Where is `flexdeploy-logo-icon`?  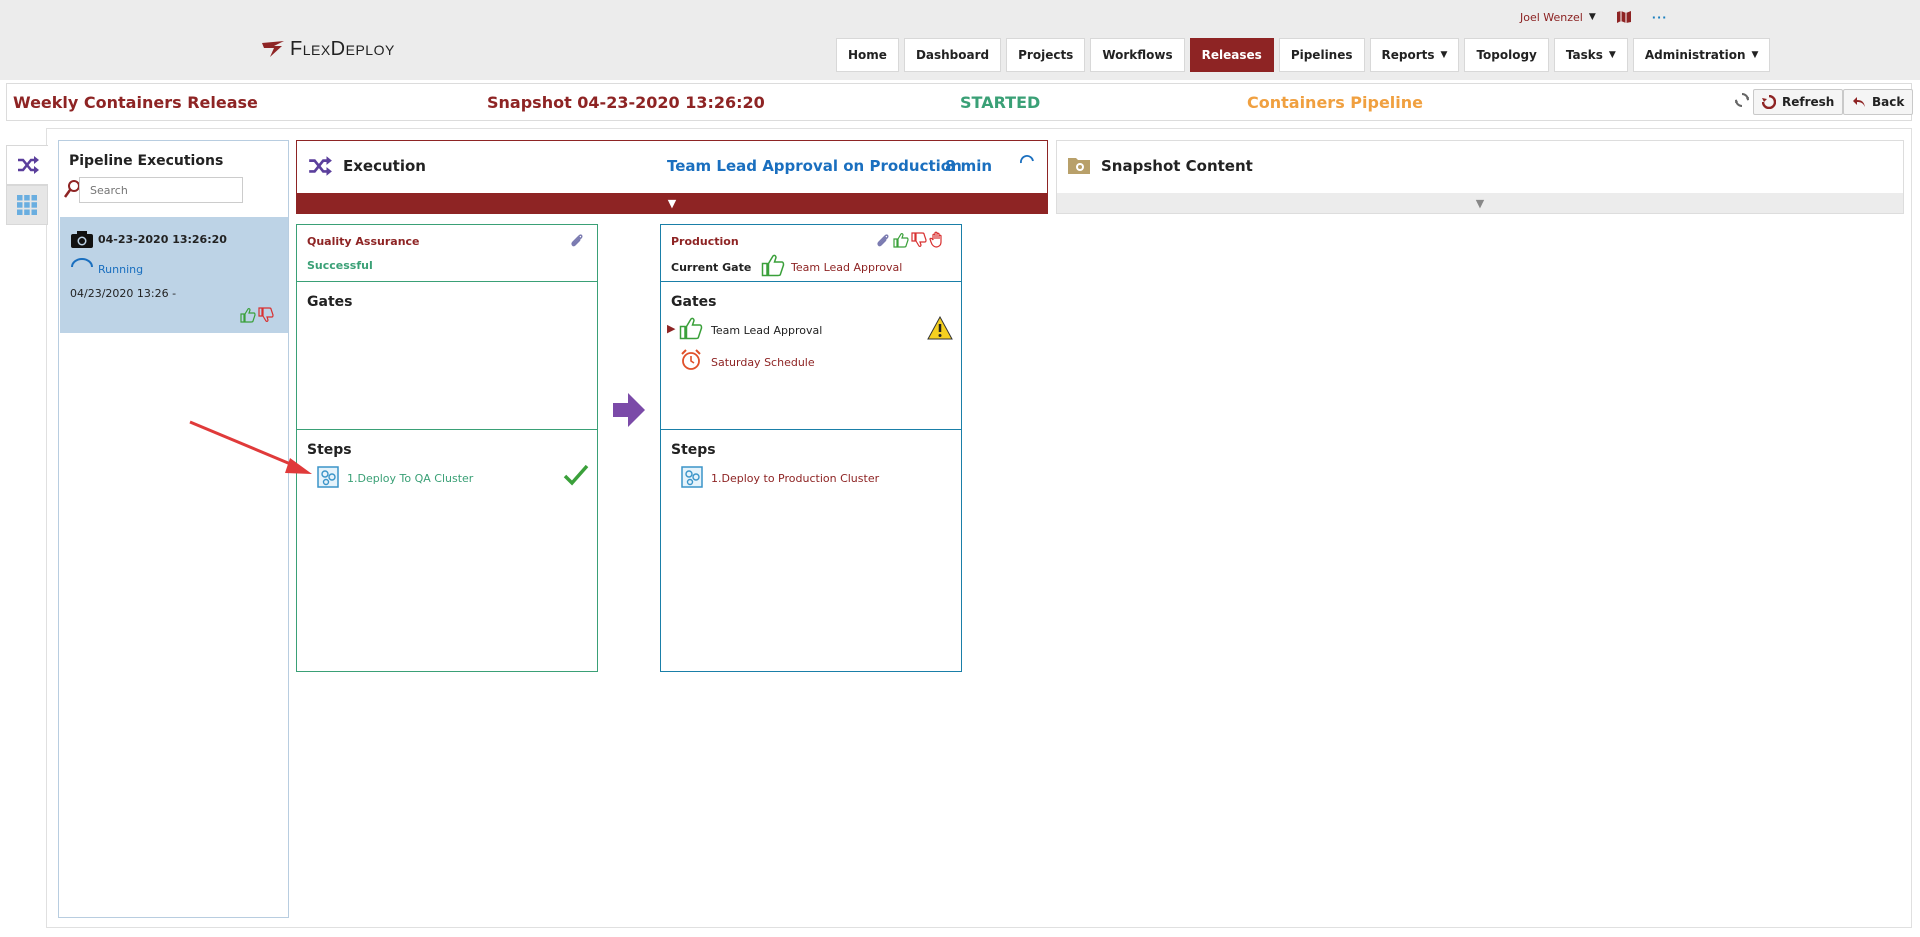
flexdeploy-logo-icon is located at coordinates (273, 49).